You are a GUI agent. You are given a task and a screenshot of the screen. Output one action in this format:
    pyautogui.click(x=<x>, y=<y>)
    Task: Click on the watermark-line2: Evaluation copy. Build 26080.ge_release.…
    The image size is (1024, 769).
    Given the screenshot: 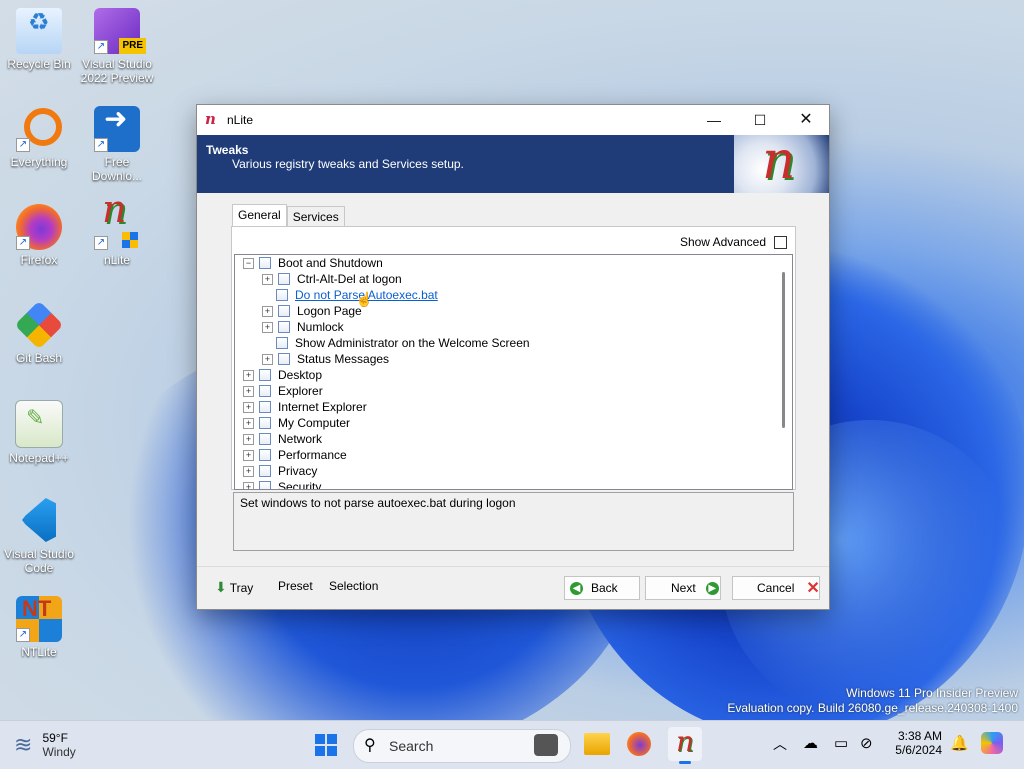 What is the action you would take?
    pyautogui.click(x=872, y=708)
    